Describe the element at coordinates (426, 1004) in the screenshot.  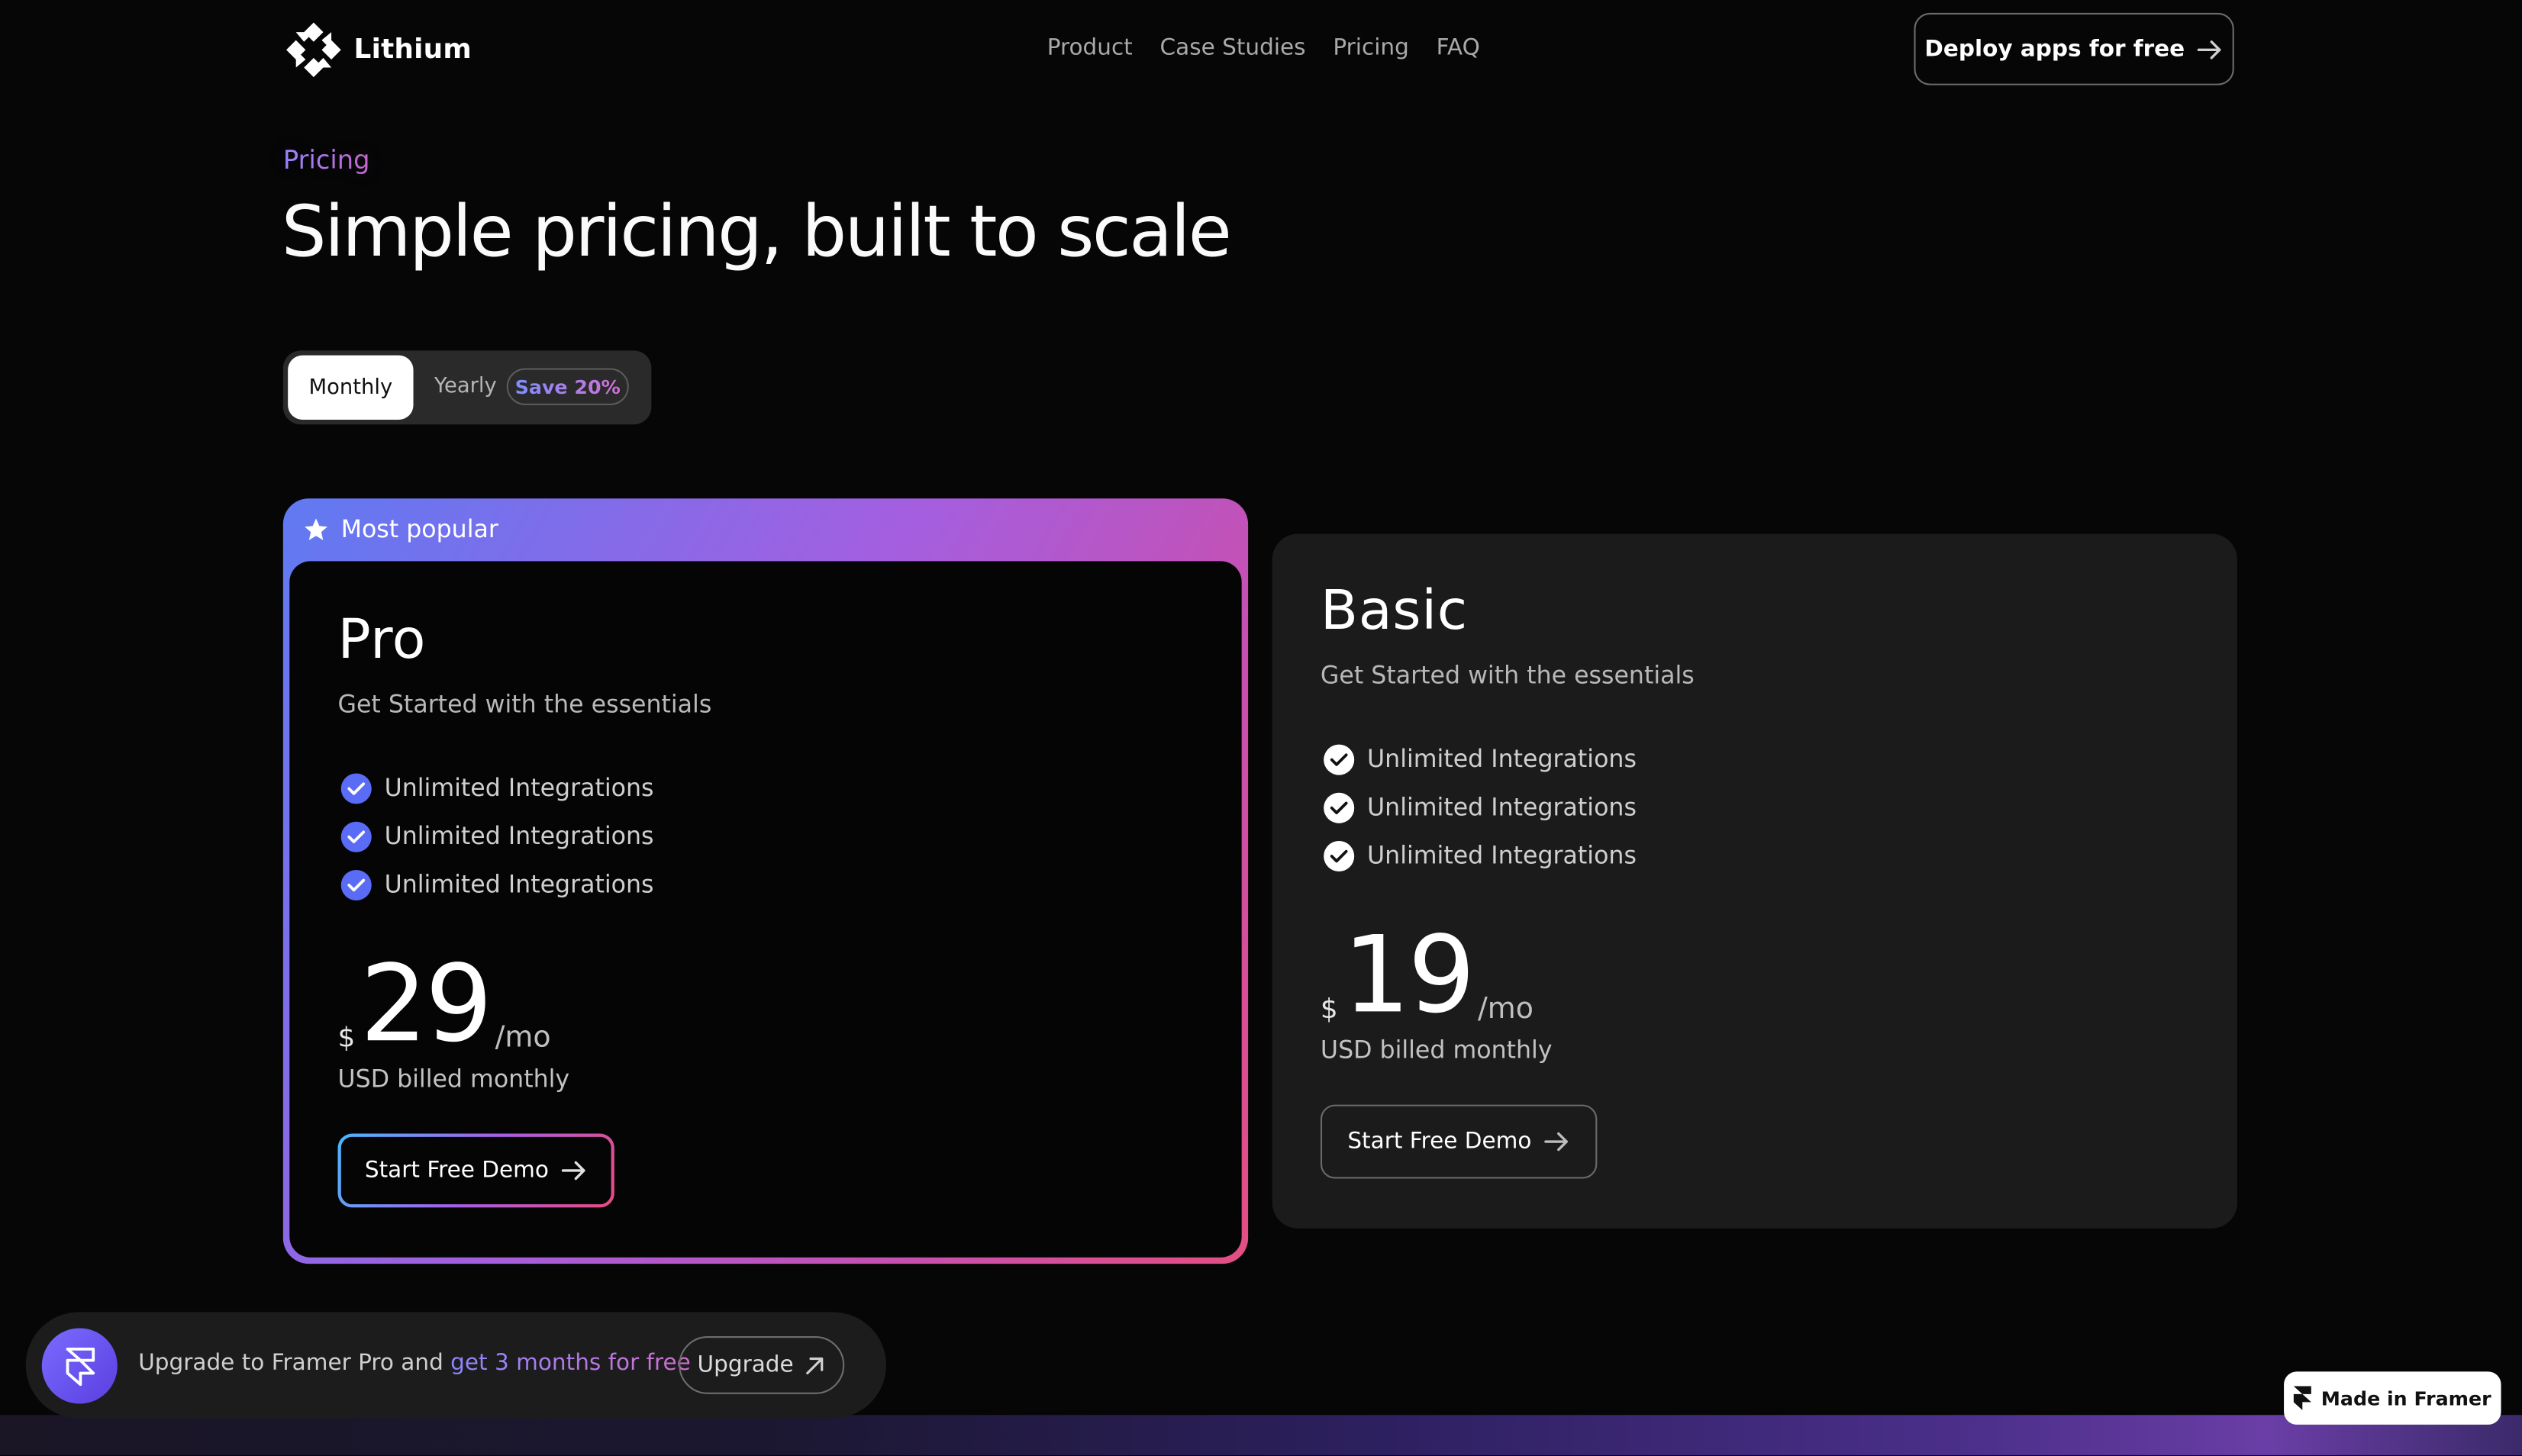
I see `pro-price-amount: 29` at that location.